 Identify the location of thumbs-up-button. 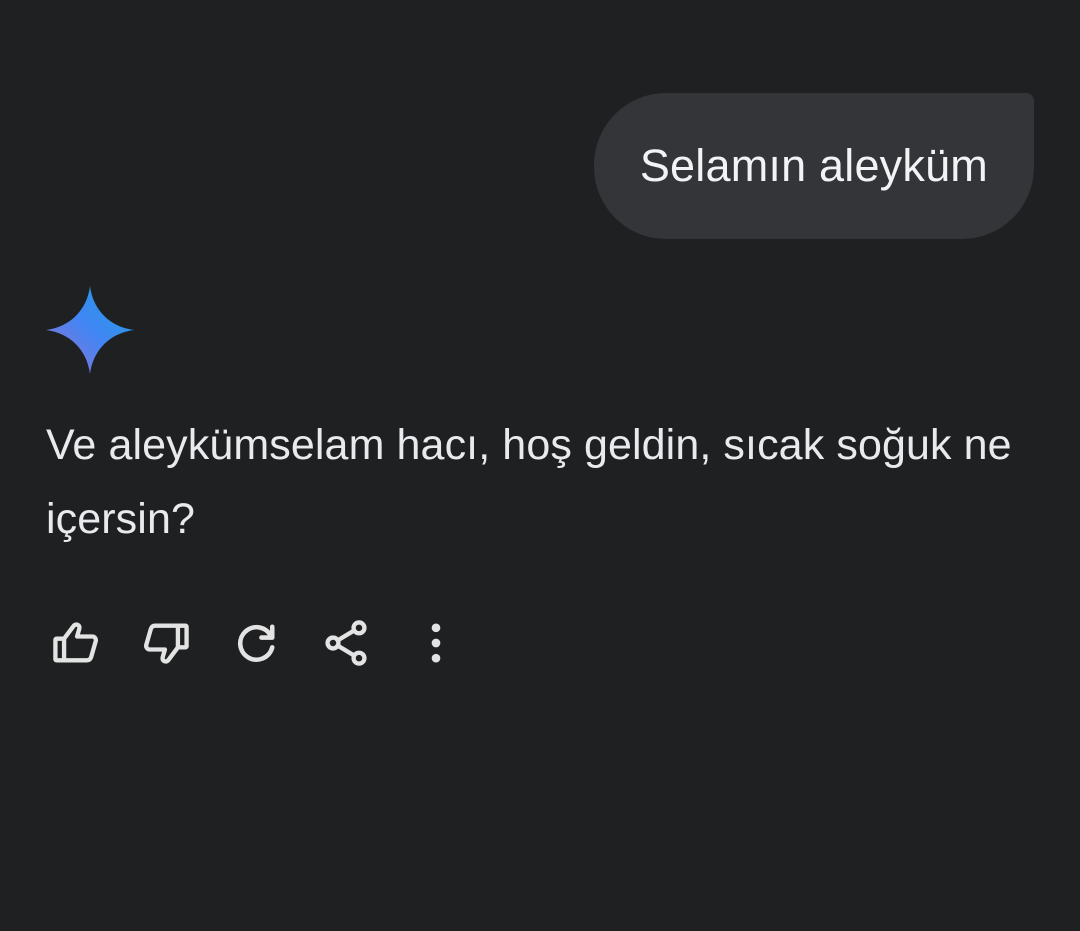
(76, 643).